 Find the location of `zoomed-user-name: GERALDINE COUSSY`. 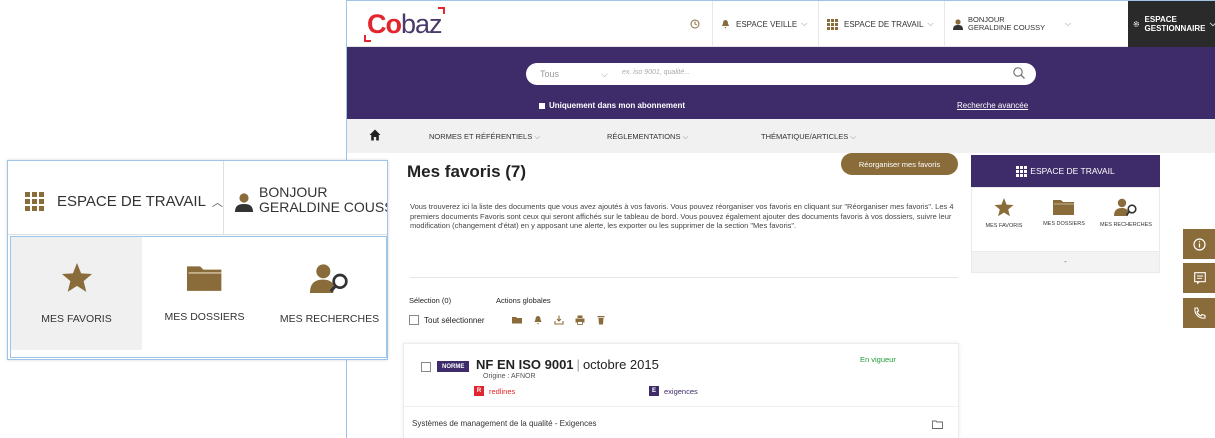

zoomed-user-name: GERALDINE COUSSY is located at coordinates (323, 207).